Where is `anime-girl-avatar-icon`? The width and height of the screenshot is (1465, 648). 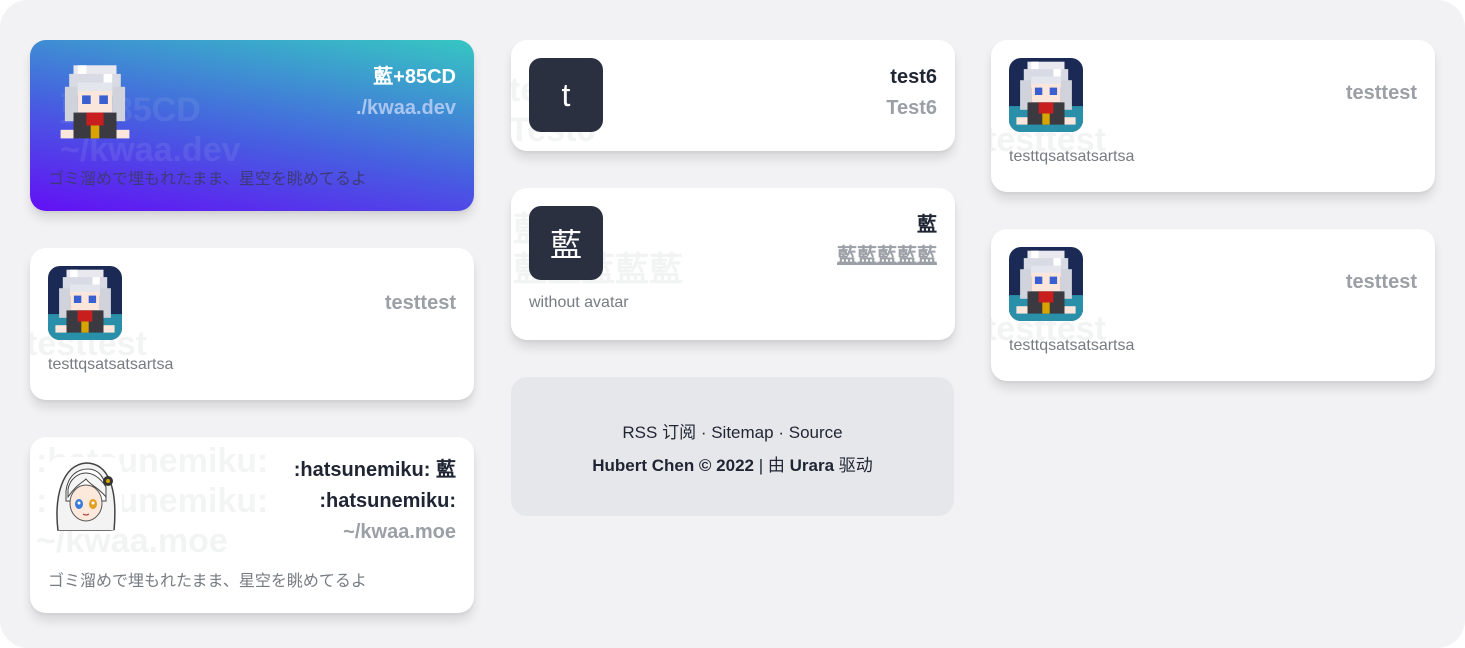
anime-girl-avatar-icon is located at coordinates (85, 494).